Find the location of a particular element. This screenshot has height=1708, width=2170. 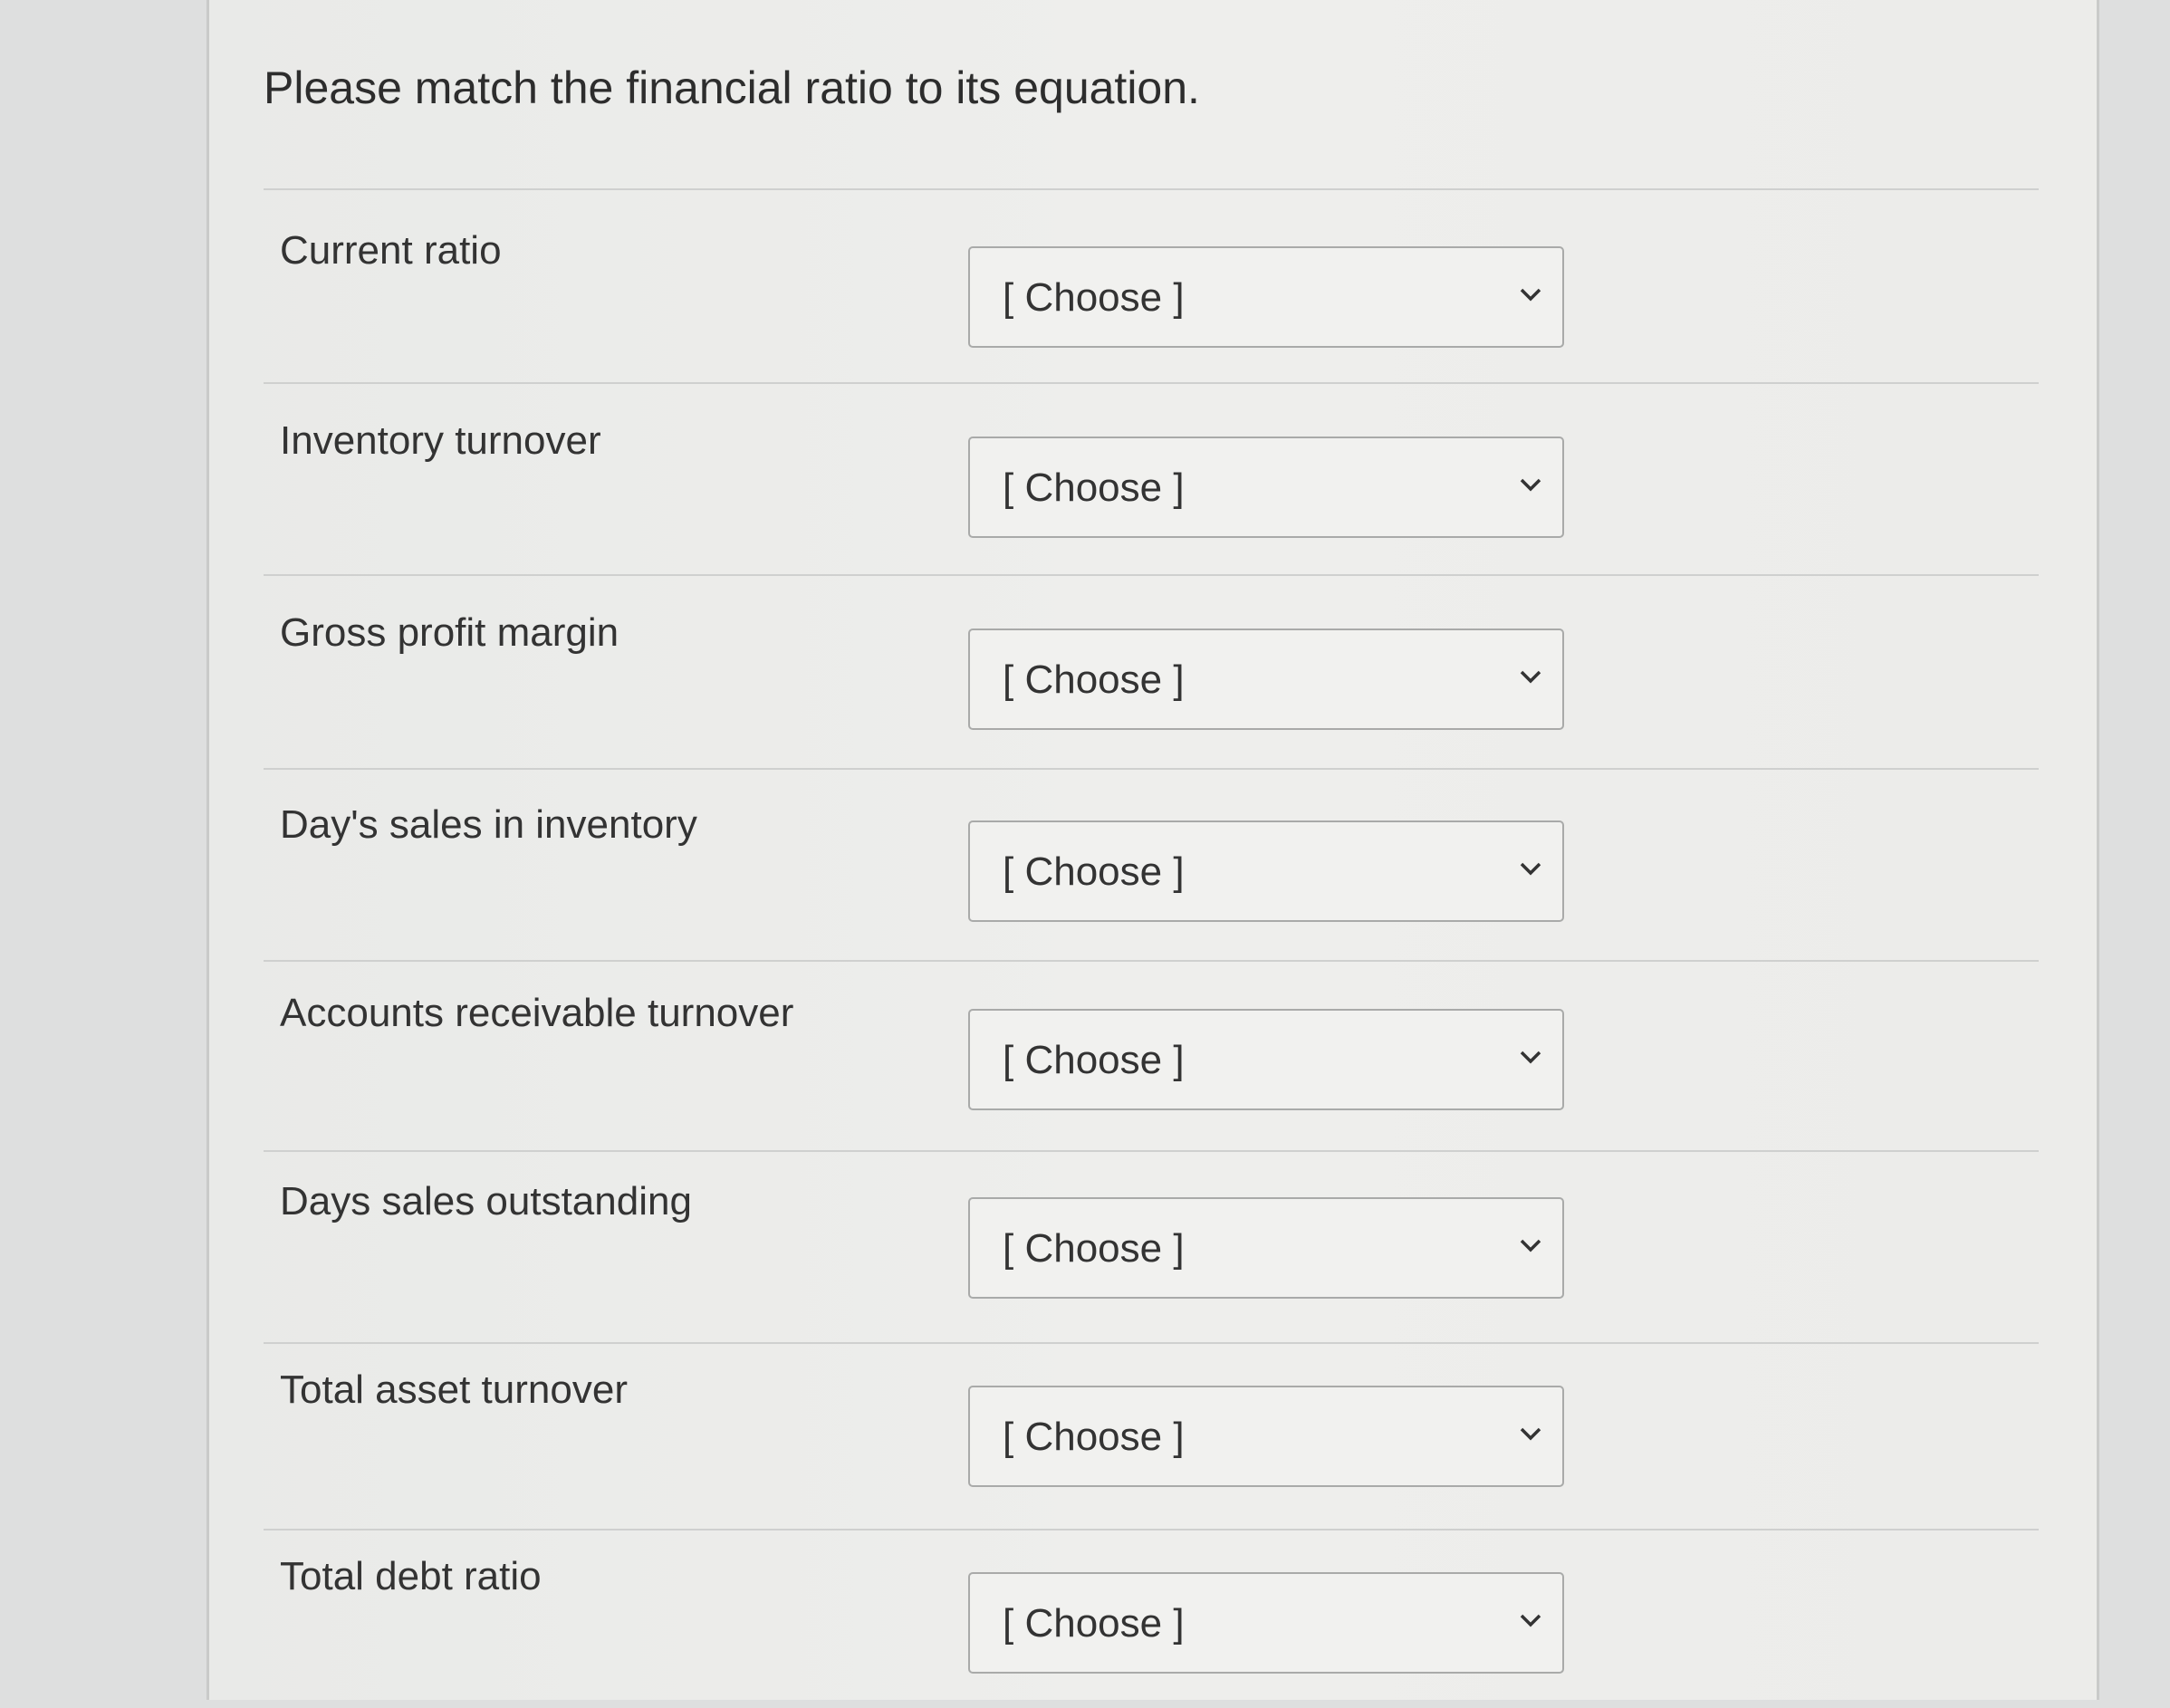

ratio-label: Total debt ratio is located at coordinates (411, 1576).